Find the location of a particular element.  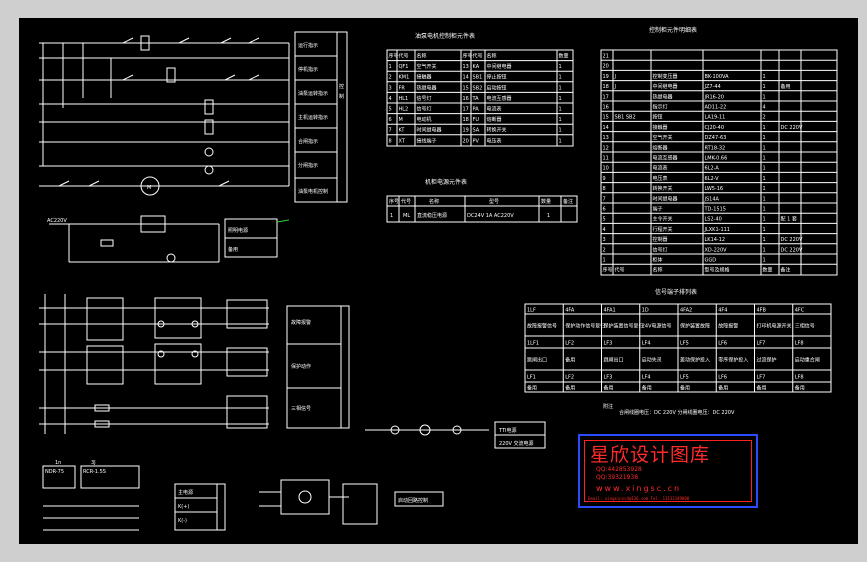

t3-cell: DC 220V is located at coordinates (792, 250).